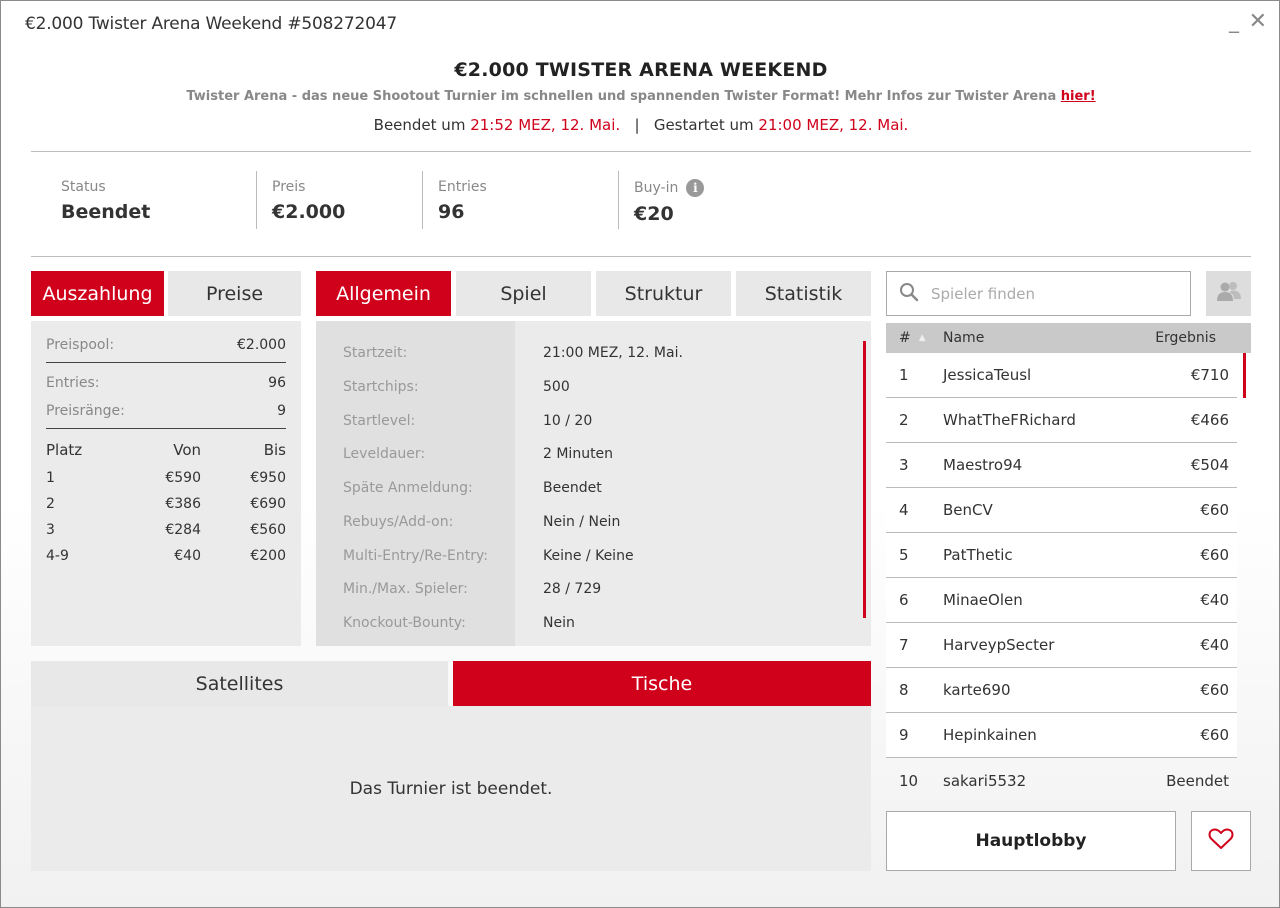 The image size is (1280, 908). Describe the element at coordinates (703, 125) in the screenshot. I see `started-label: Gestartet um` at that location.